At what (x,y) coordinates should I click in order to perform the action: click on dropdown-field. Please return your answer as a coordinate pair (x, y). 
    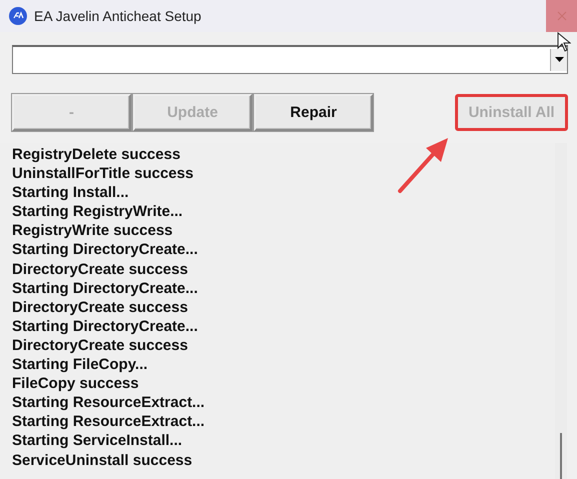
    Looking at the image, I should click on (290, 59).